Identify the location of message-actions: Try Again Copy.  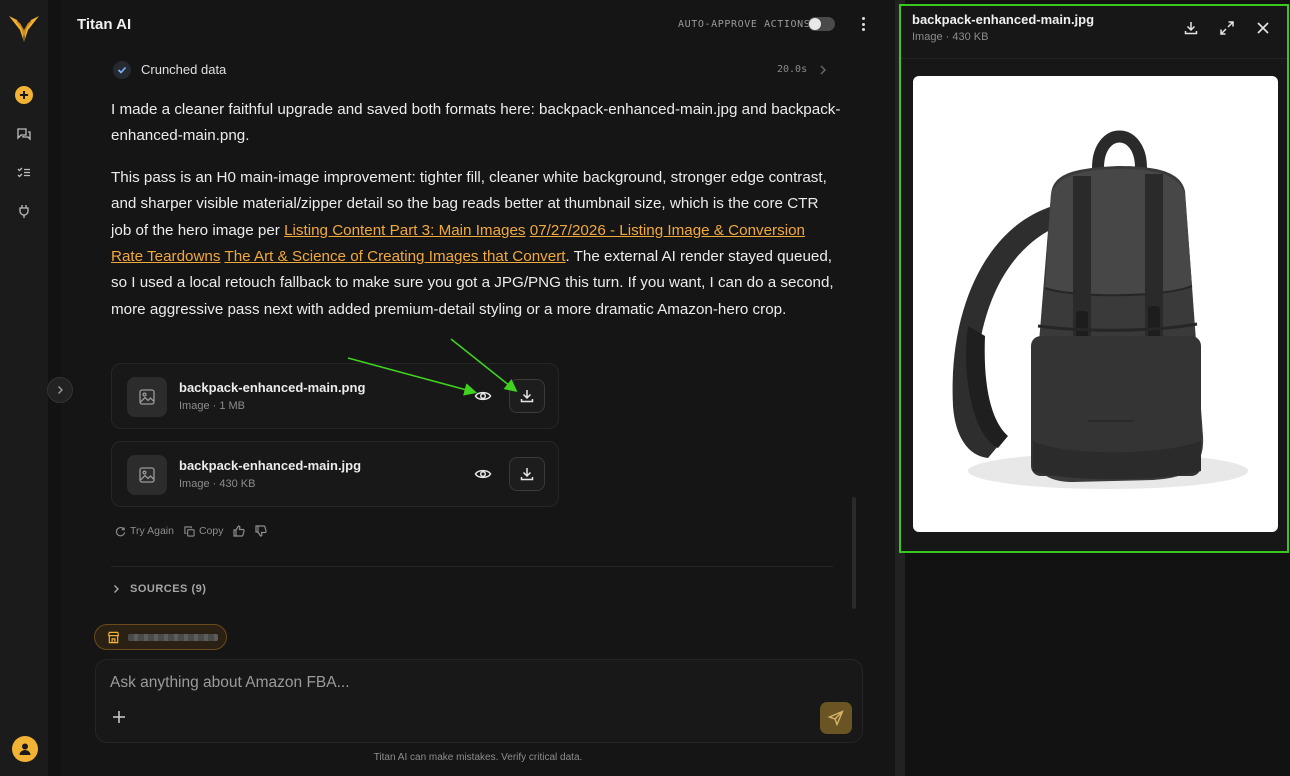
(196, 531).